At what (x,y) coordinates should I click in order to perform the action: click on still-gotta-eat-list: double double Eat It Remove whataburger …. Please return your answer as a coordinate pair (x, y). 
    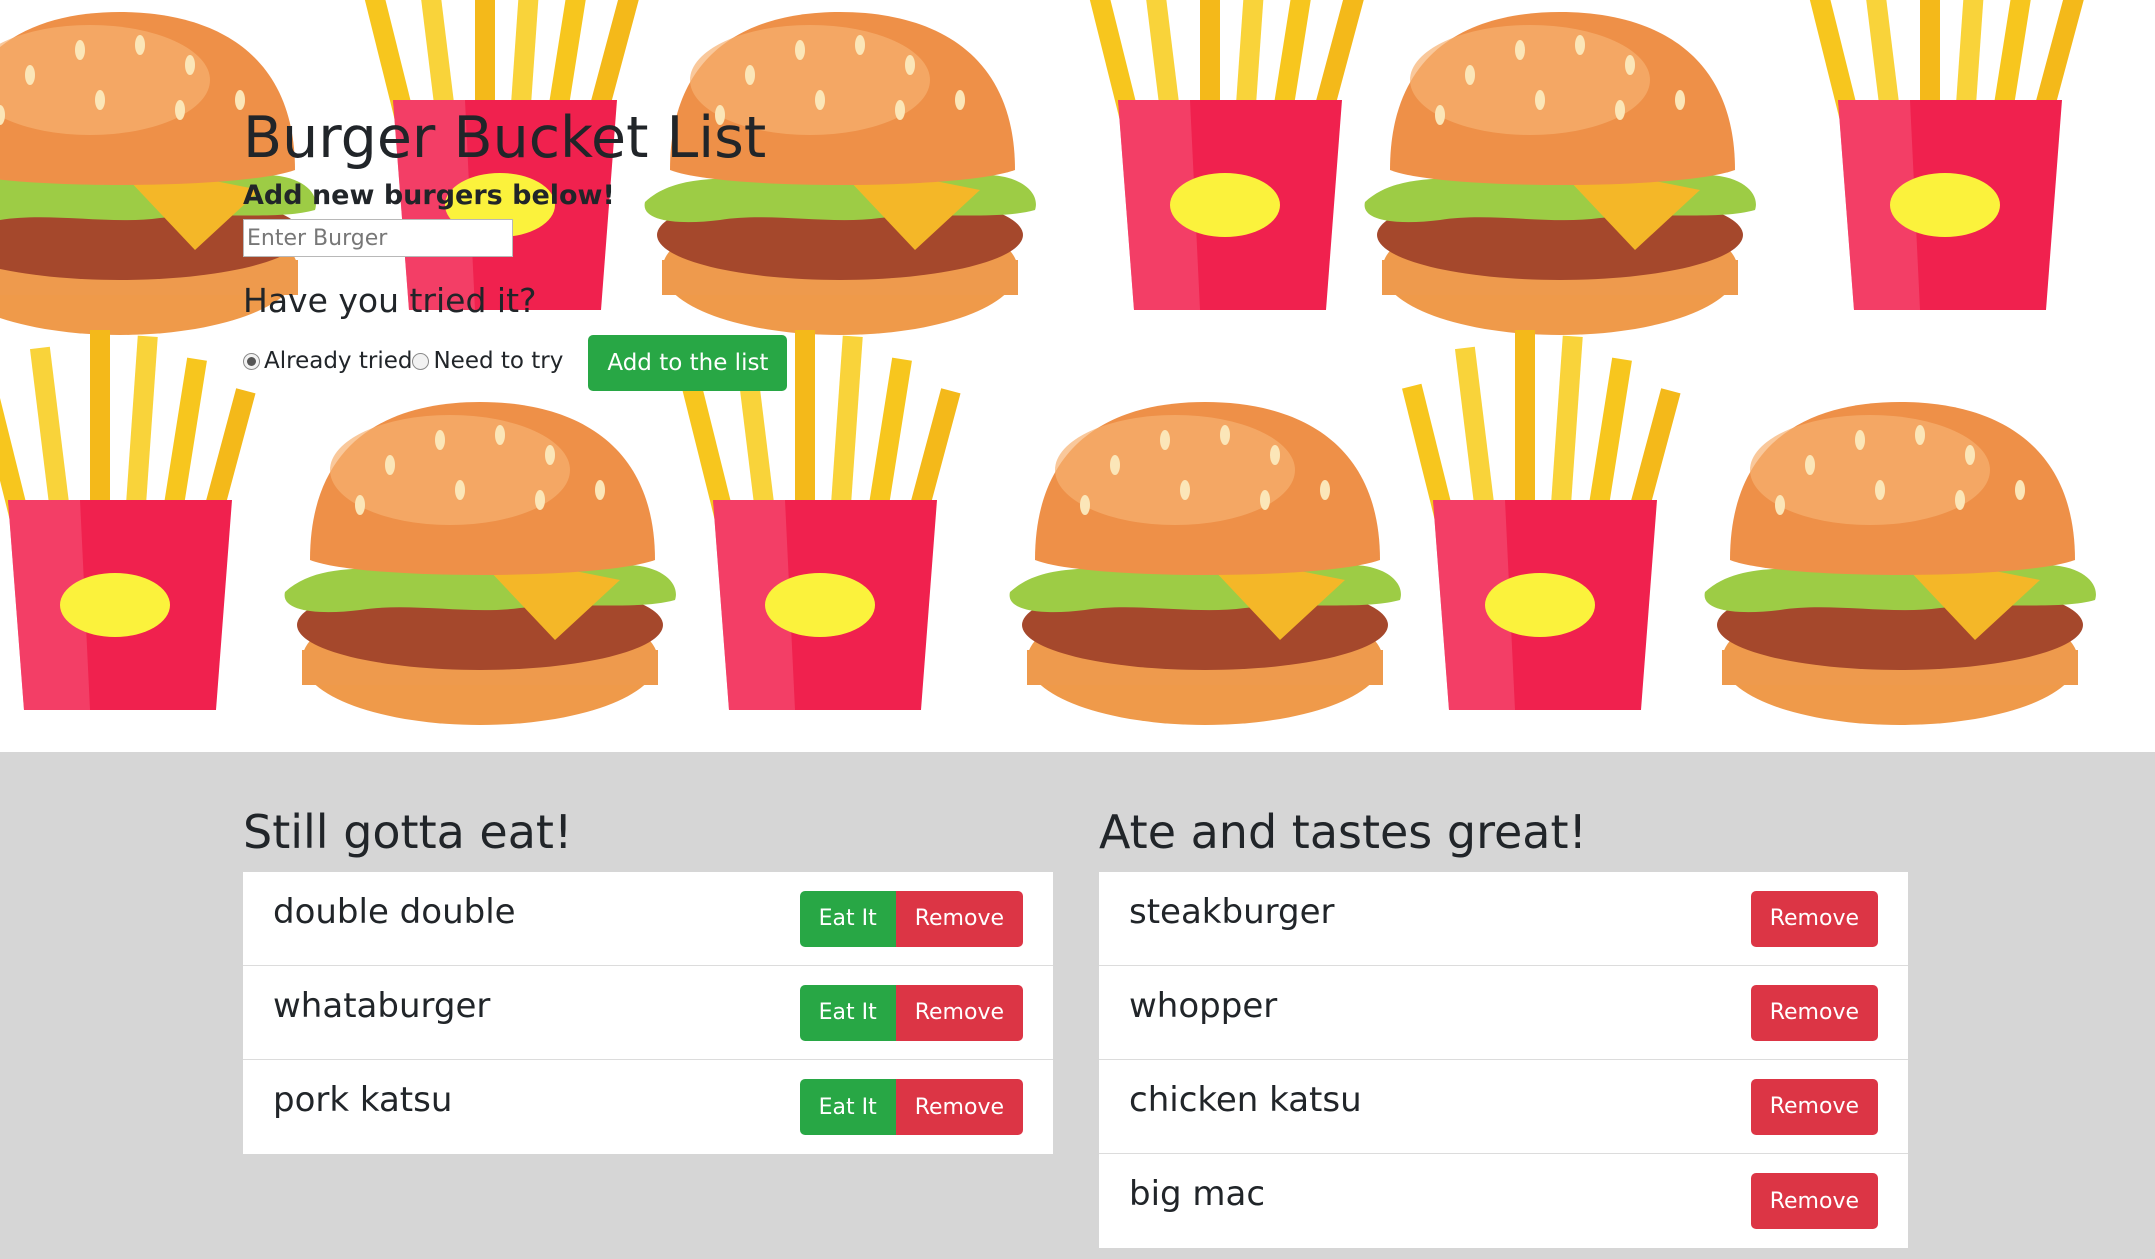
    Looking at the image, I should click on (648, 1013).